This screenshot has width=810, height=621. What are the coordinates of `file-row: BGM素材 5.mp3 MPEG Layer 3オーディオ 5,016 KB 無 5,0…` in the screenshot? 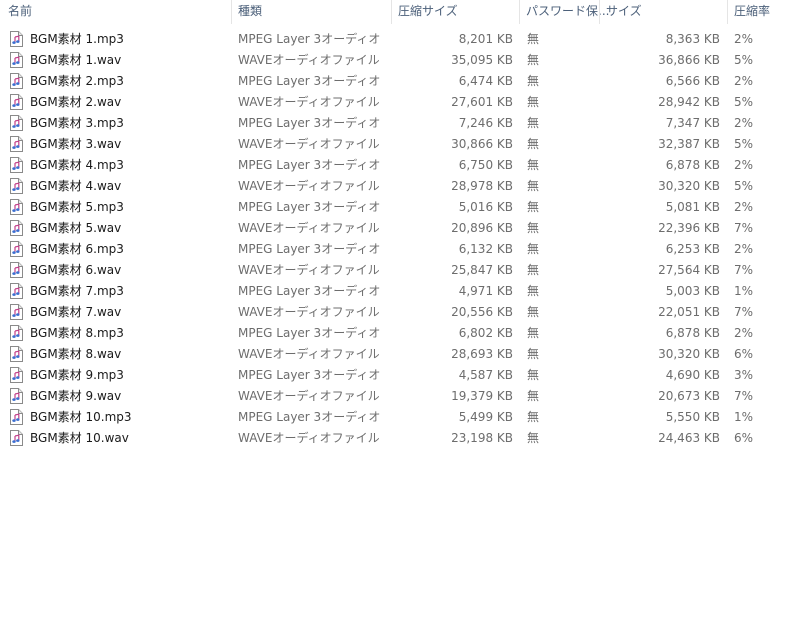 It's located at (405, 207).